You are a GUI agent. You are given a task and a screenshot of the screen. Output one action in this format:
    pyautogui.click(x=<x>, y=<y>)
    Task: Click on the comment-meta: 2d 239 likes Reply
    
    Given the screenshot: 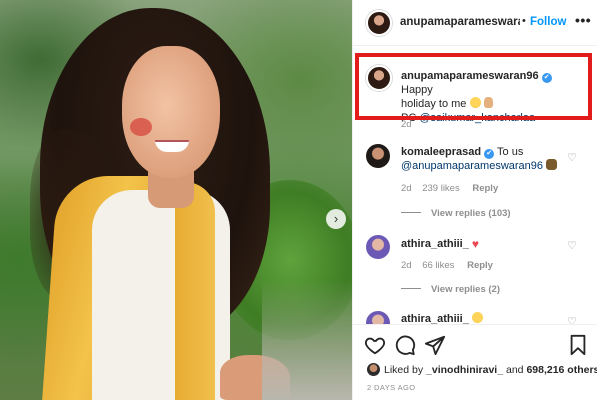 What is the action you would take?
    pyautogui.click(x=449, y=188)
    